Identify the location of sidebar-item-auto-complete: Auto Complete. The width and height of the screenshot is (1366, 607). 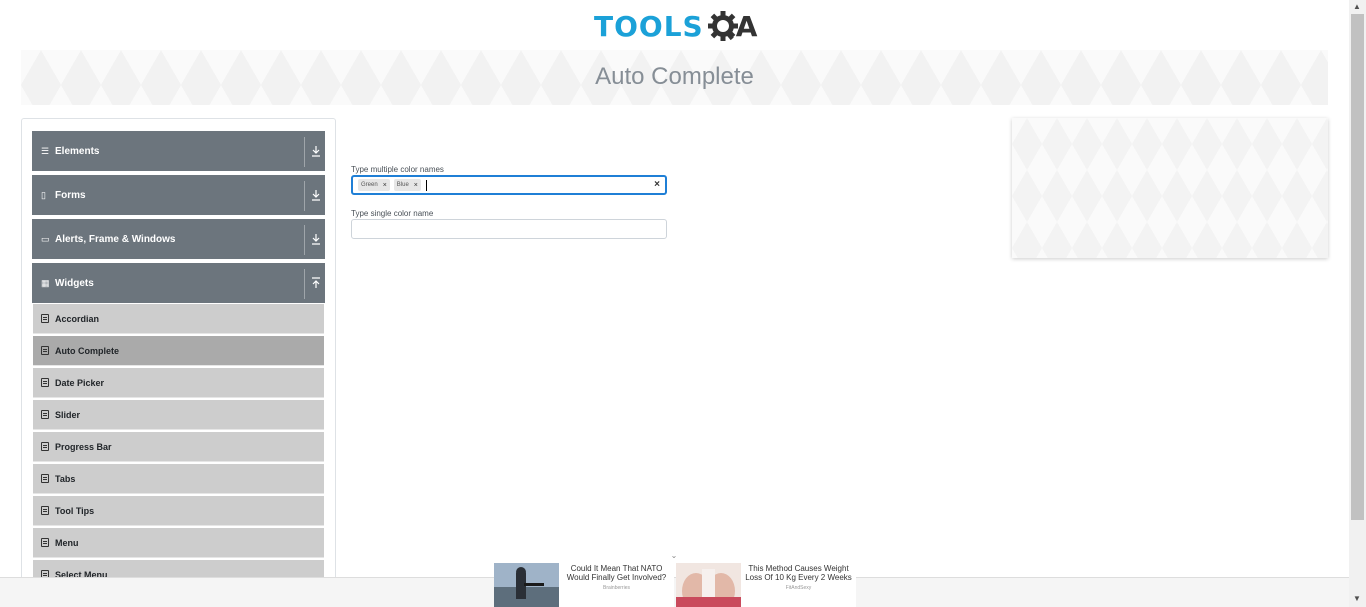
(178, 351).